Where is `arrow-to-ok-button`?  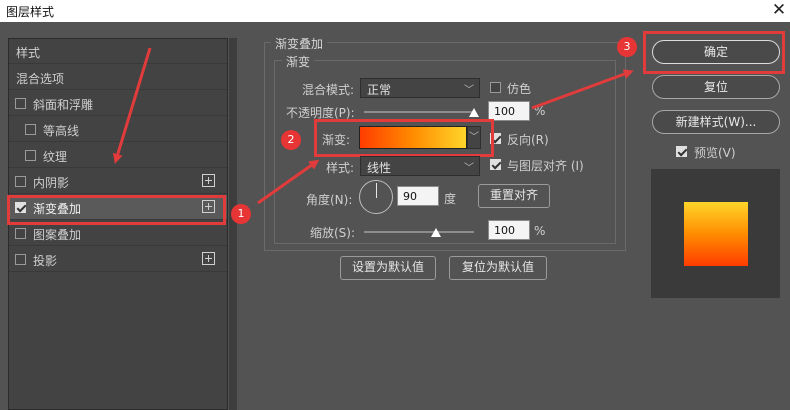
arrow-to-ok-button is located at coordinates (582, 89).